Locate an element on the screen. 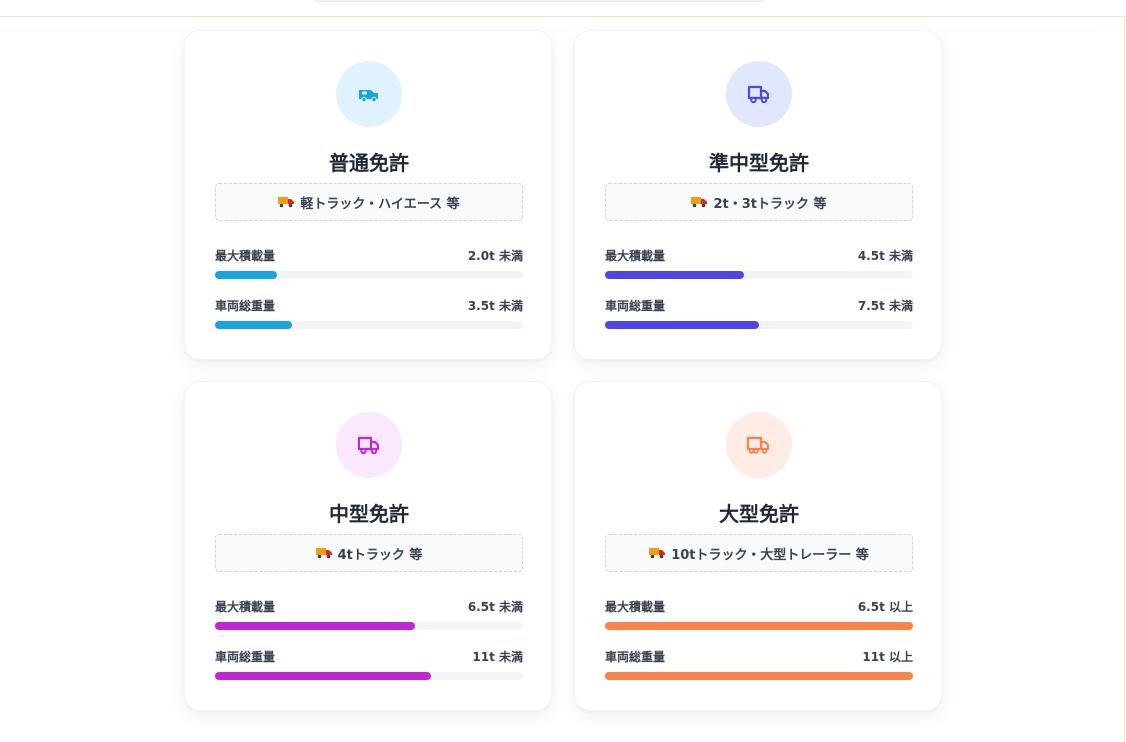  vehicle-examples: 軽トラック・ハイエース 等 is located at coordinates (369, 202).